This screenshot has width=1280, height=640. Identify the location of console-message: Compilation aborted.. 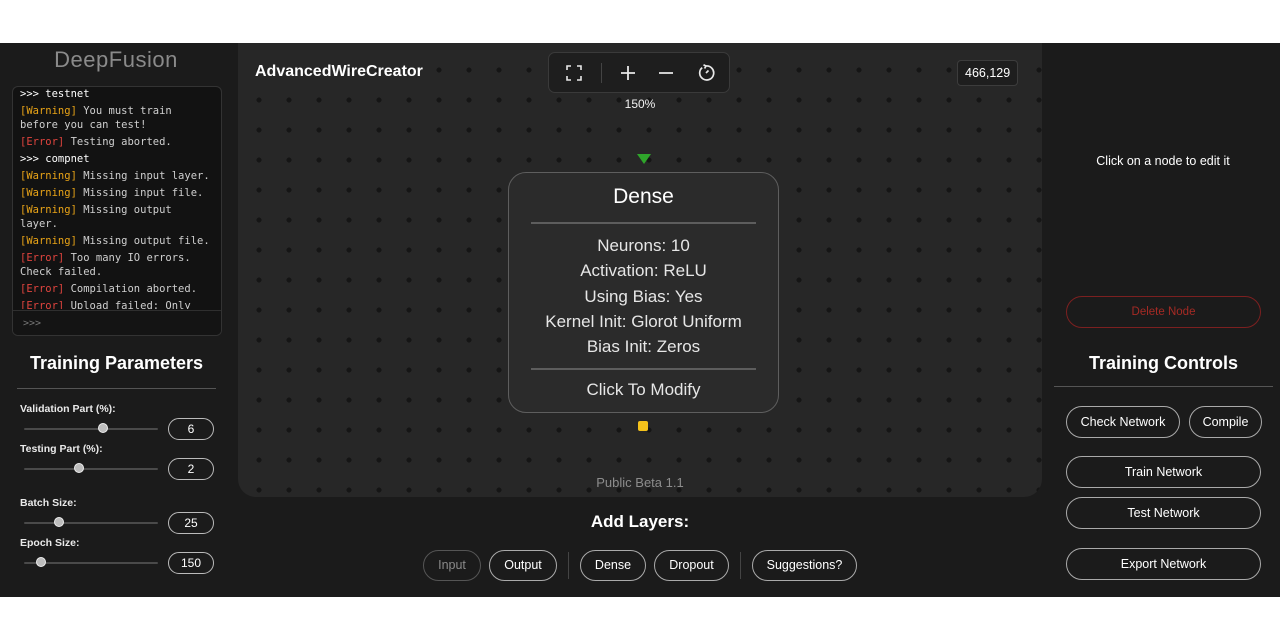
(134, 289).